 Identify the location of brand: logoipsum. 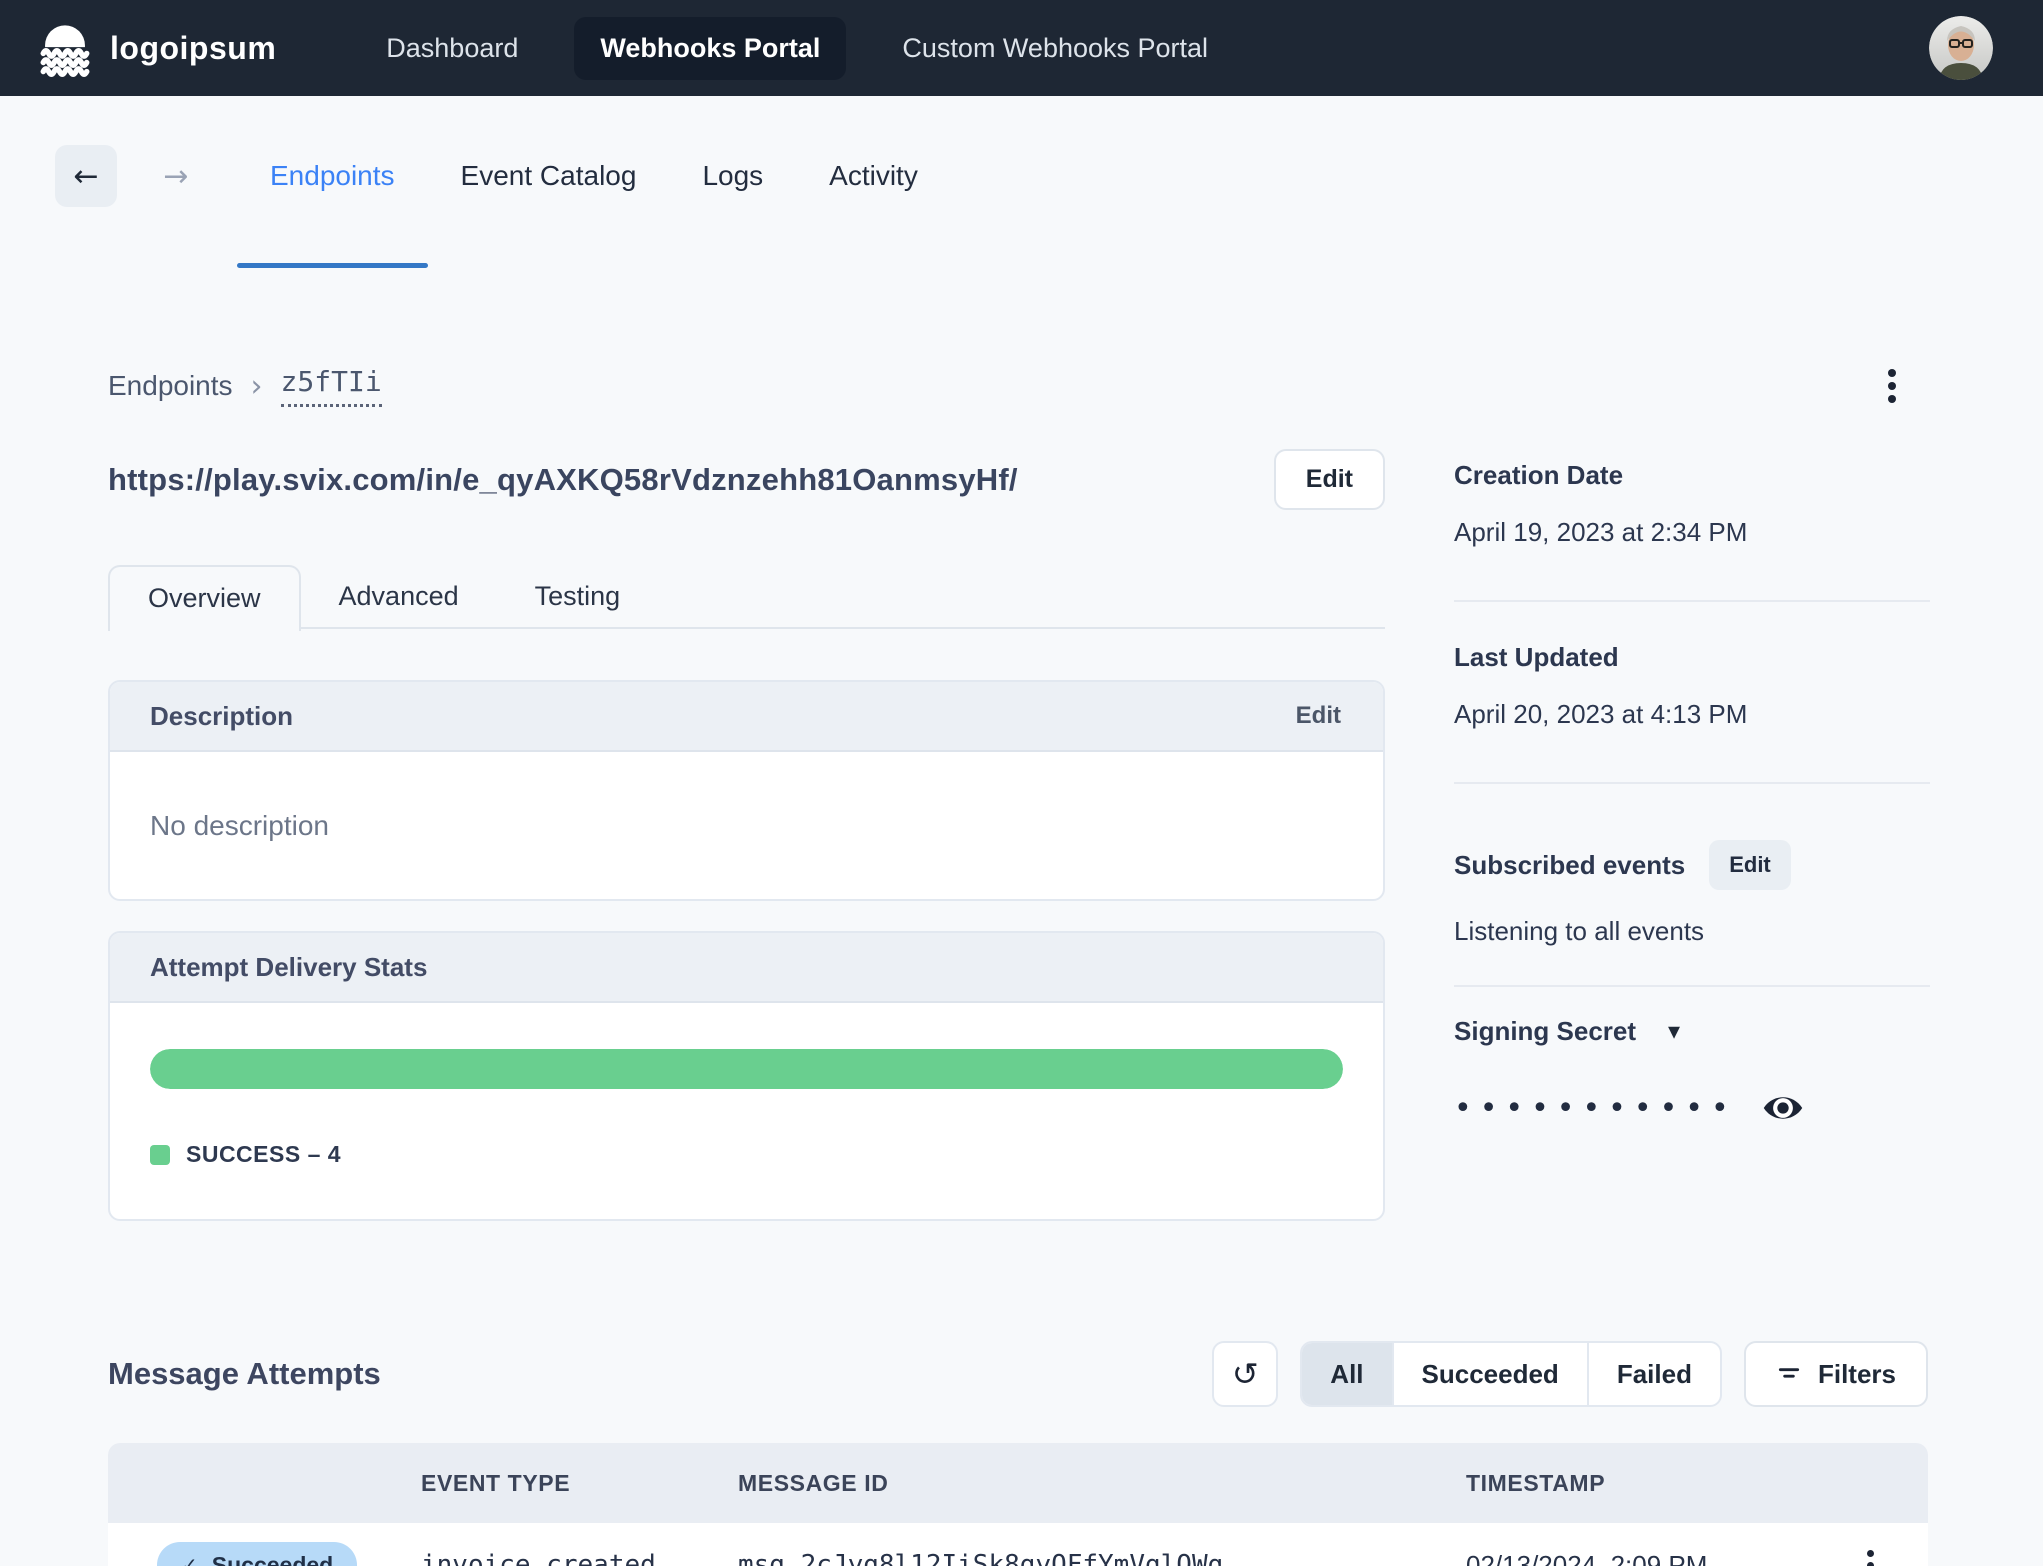
(156, 48).